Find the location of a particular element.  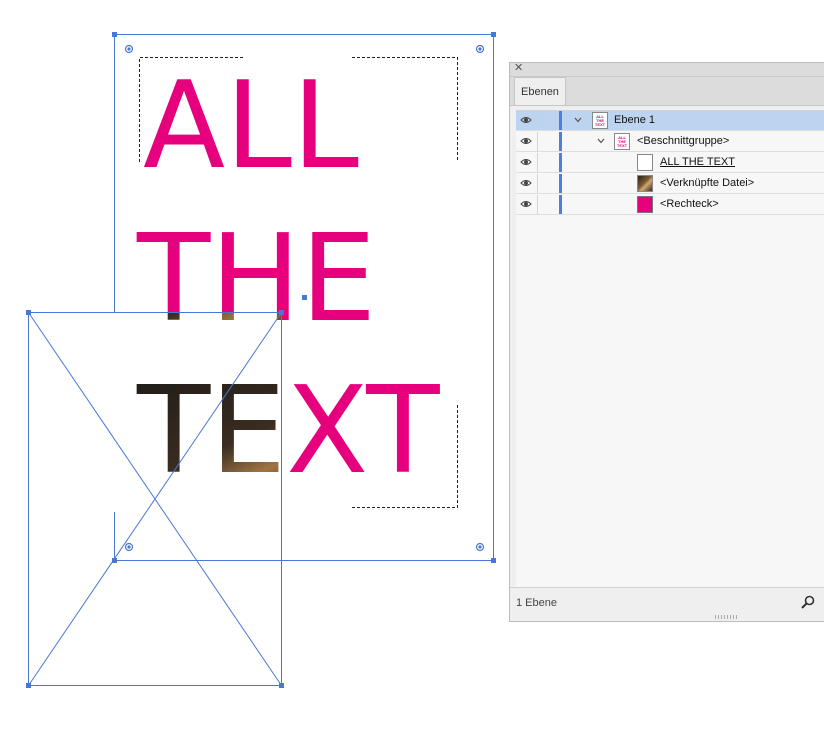

pink-thumbnail is located at coordinates (645, 204).